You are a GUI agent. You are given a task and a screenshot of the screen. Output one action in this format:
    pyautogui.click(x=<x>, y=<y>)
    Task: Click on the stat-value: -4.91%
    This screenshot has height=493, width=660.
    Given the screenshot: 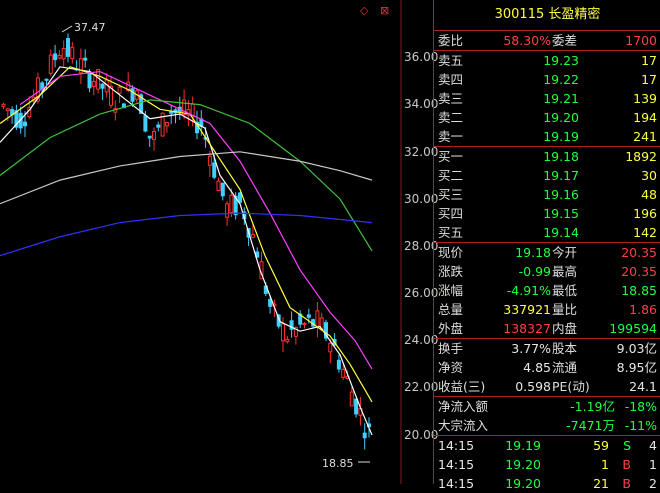 What is the action you would take?
    pyautogui.click(x=528, y=290)
    